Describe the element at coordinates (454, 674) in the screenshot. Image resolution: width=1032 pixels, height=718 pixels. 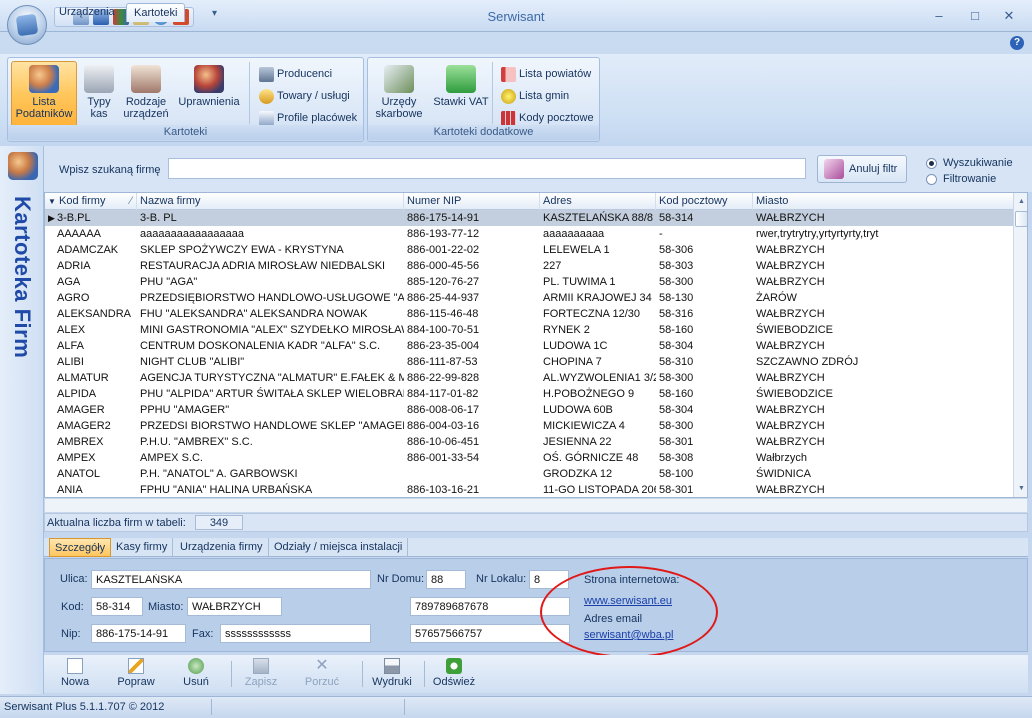
I see `refresh-button: Odśwież` at that location.